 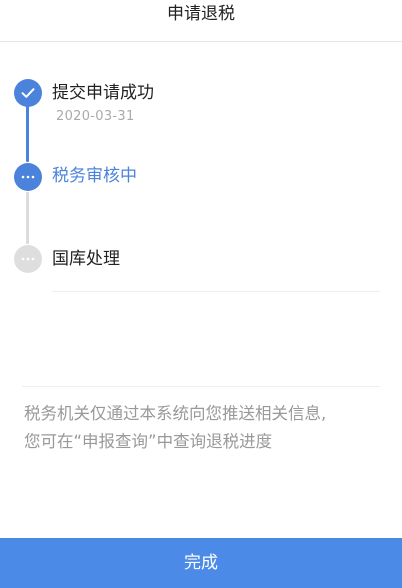 What do you see at coordinates (216, 291) in the screenshot?
I see `timeline-divider` at bounding box center [216, 291].